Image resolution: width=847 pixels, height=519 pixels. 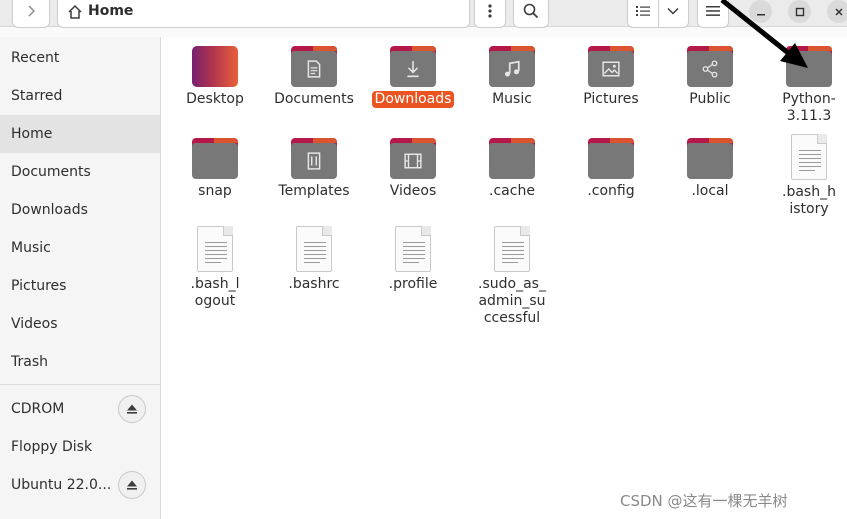 I want to click on eject-cdrom-button, so click(x=132, y=409).